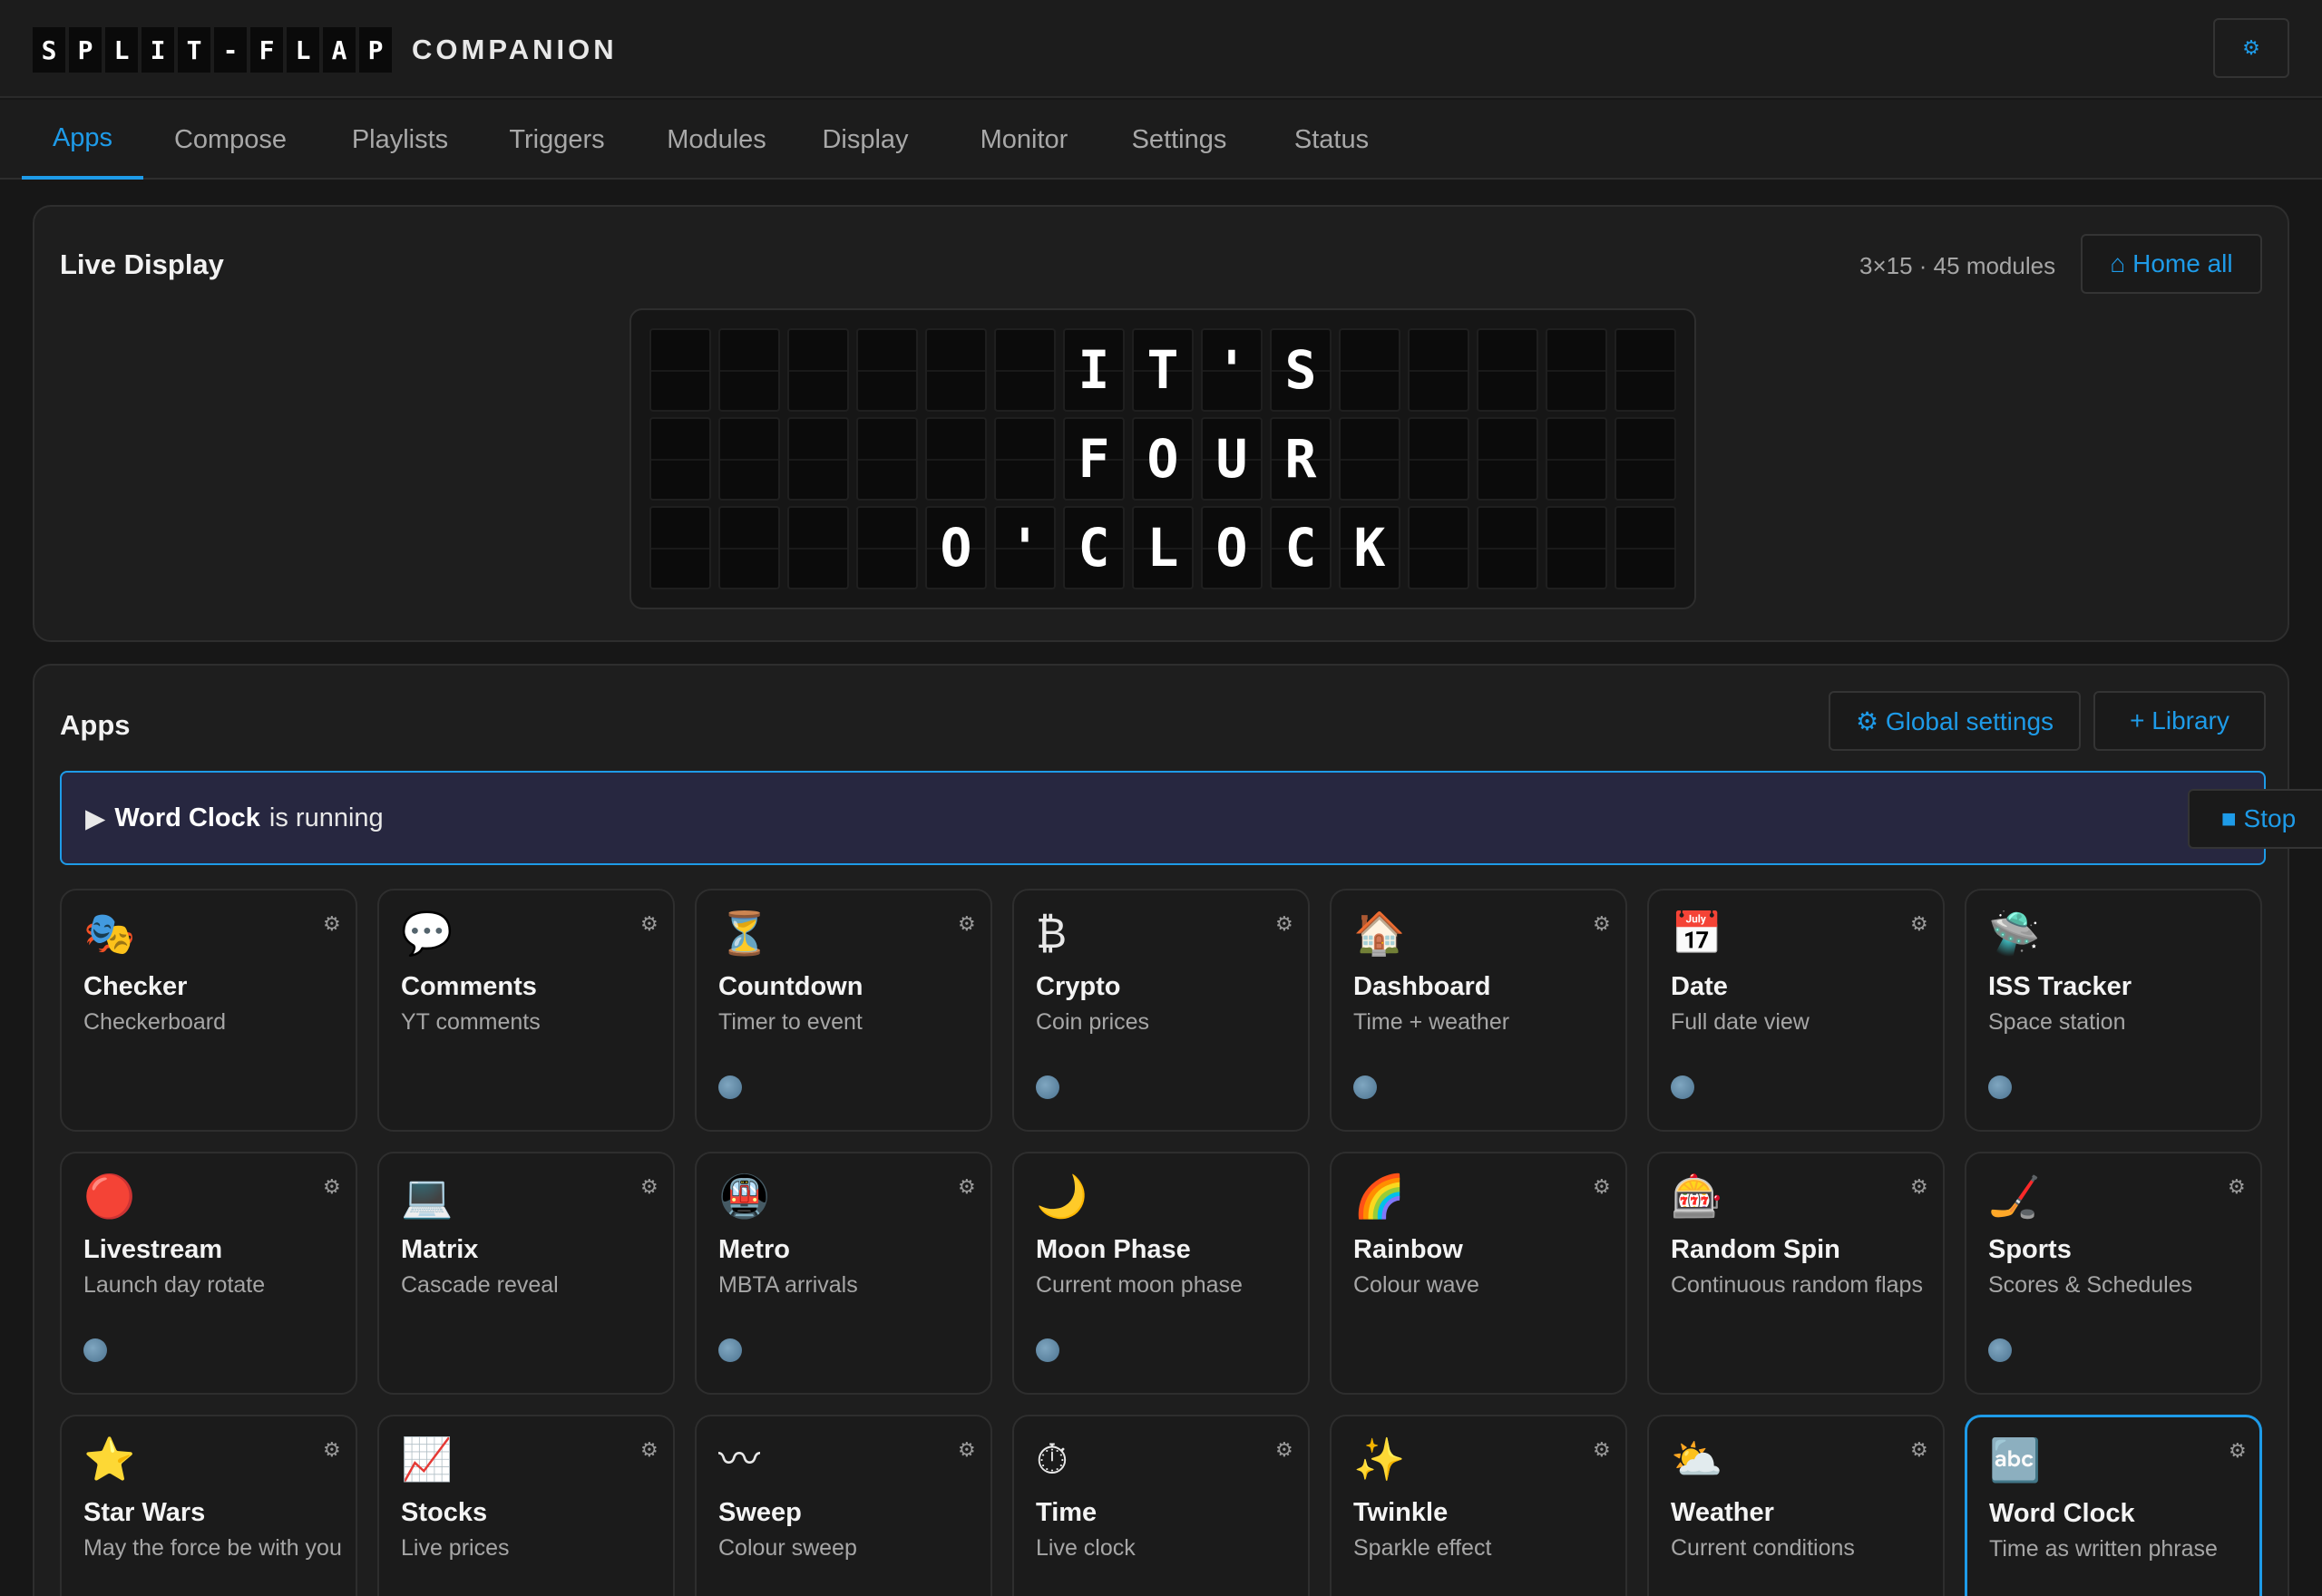 The height and width of the screenshot is (1596, 2322). What do you see at coordinates (440, 1249) in the screenshot?
I see `app-name: Matrix` at bounding box center [440, 1249].